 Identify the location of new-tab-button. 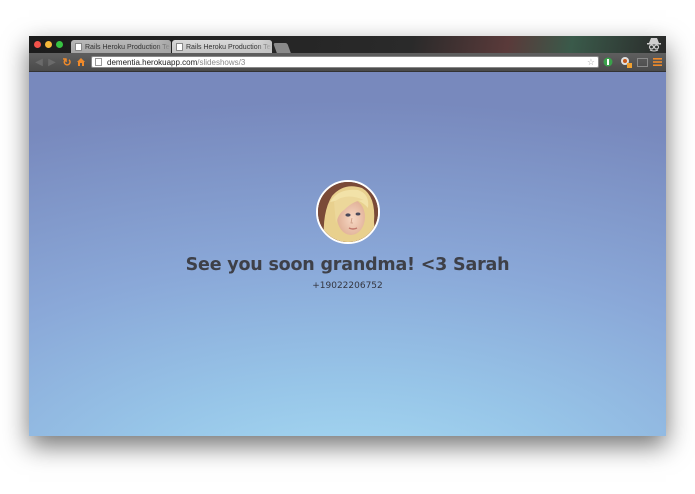
(282, 48).